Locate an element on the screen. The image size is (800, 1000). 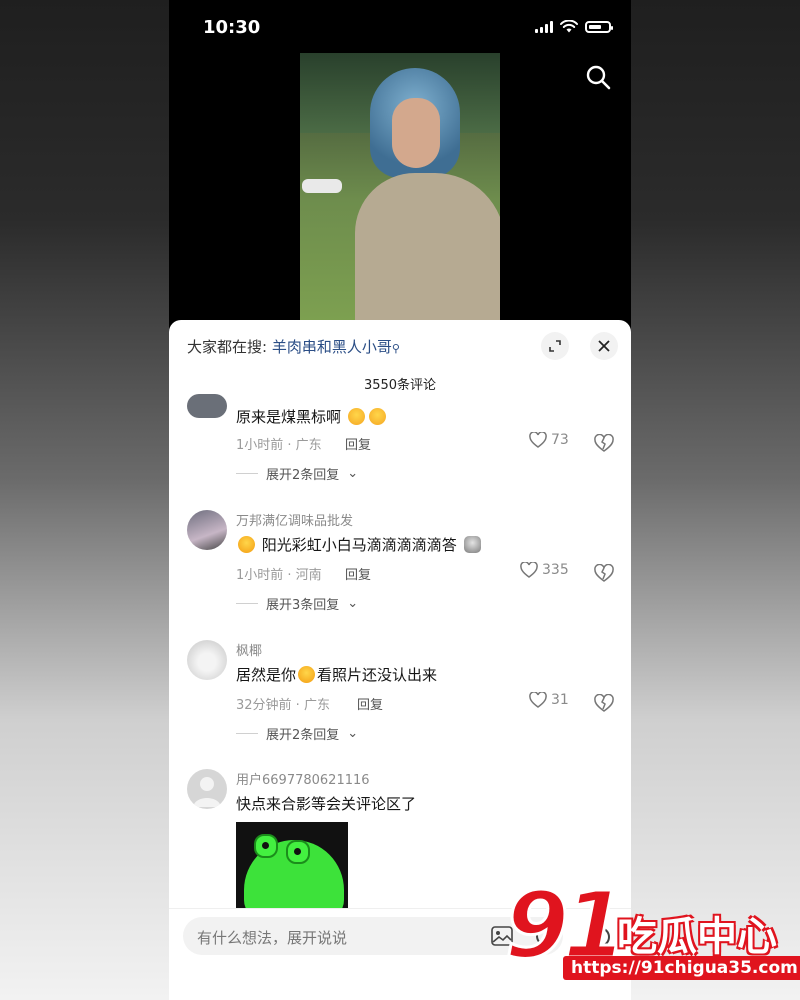
comment-time: 1小时前 · 广东 is located at coordinates (279, 445).